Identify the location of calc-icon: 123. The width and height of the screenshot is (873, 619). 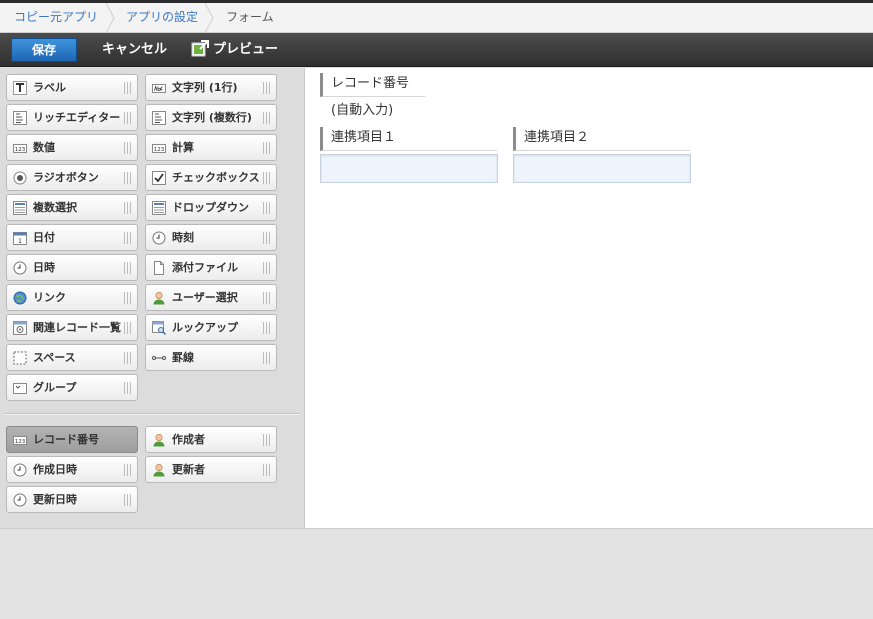
(159, 148).